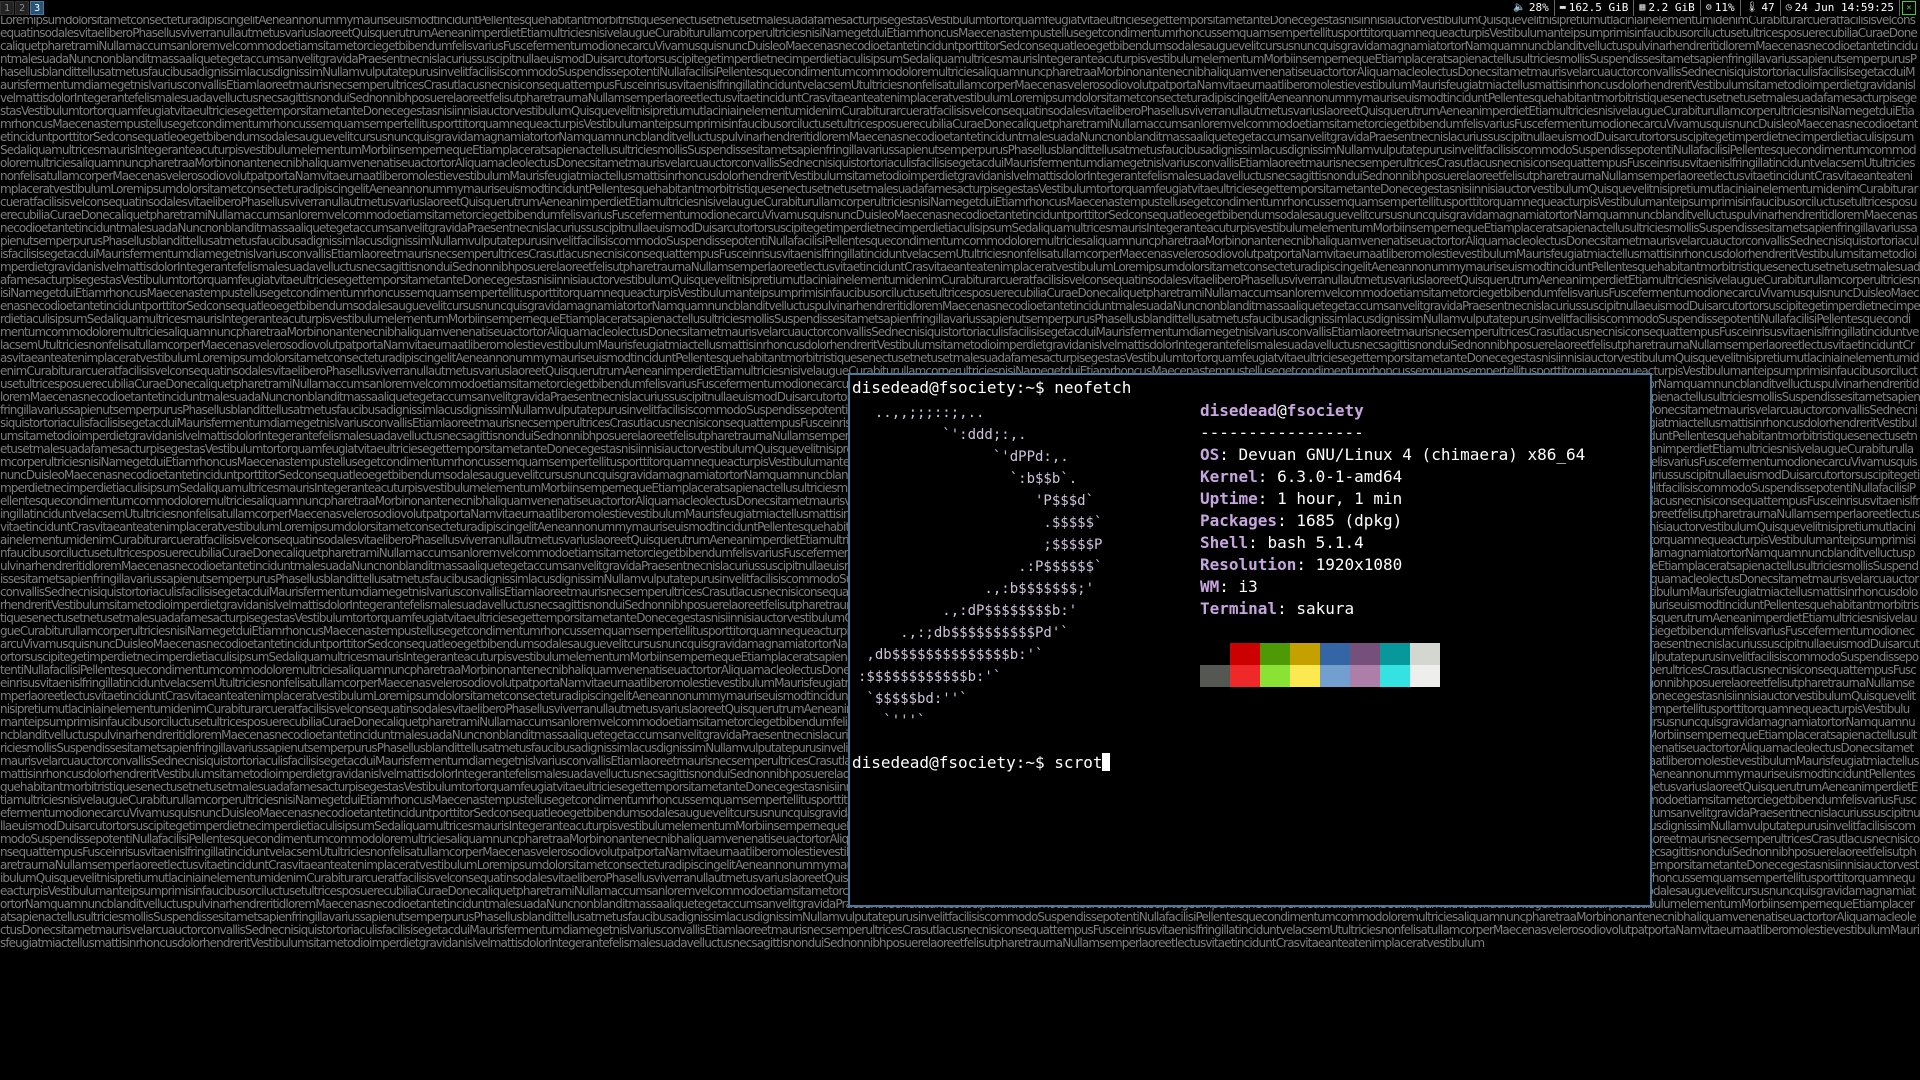  Describe the element at coordinates (1093, 387) in the screenshot. I see `command-neofetch: neofetch` at that location.